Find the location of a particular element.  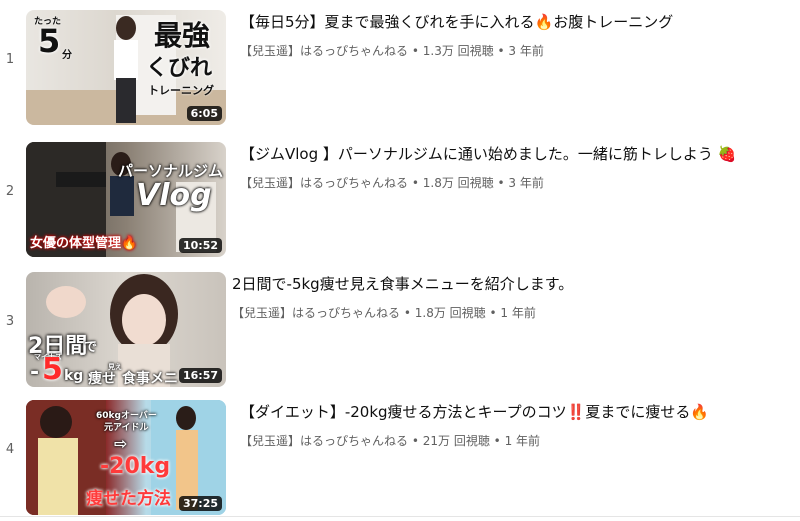

thumb-text-mie: 見え is located at coordinates (115, 367).